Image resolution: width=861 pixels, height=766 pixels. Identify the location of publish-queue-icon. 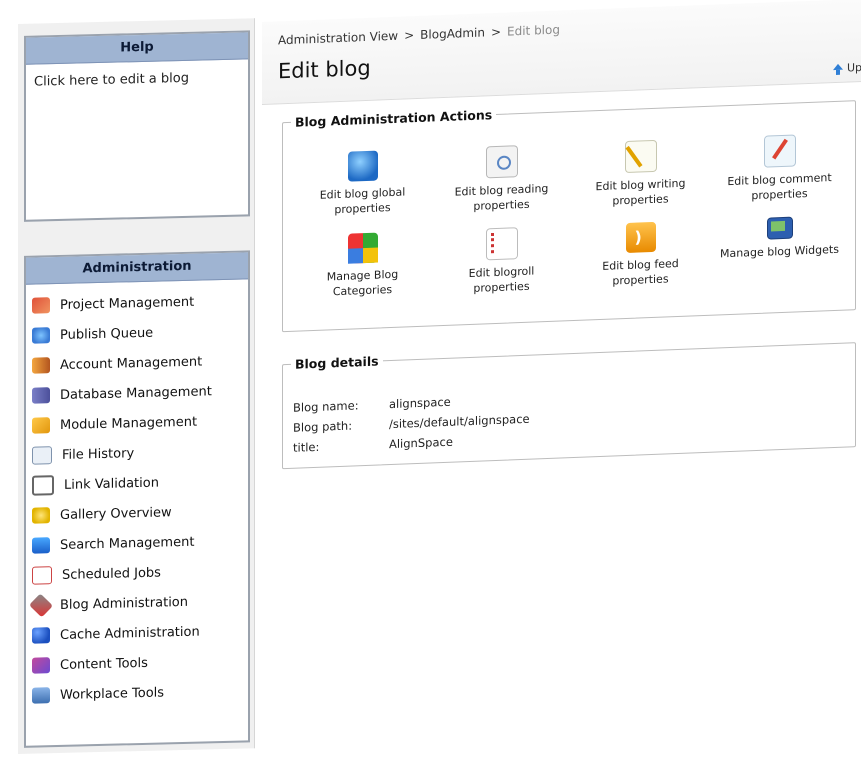
(41, 335).